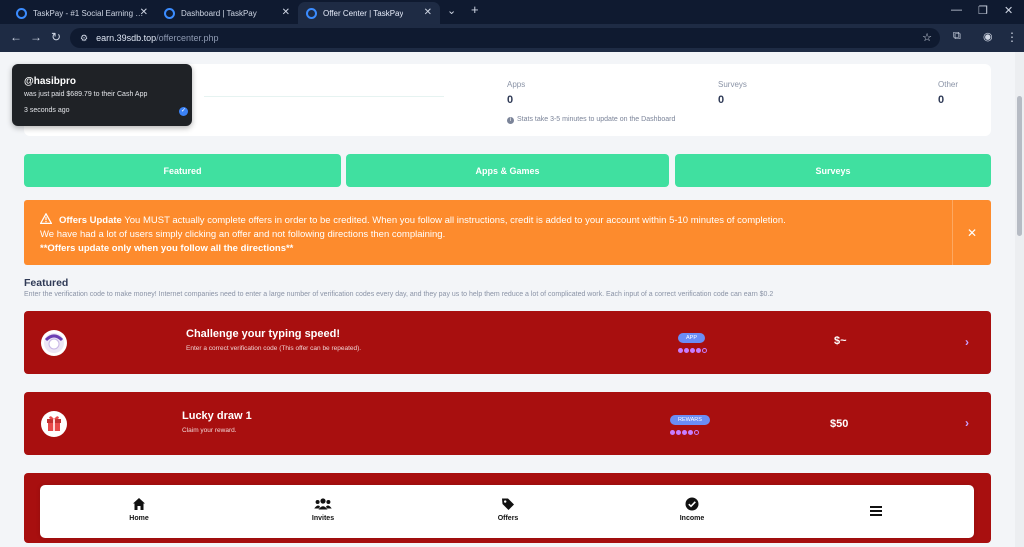 Image resolution: width=1024 pixels, height=547 pixels. What do you see at coordinates (475, 9) in the screenshot?
I see `new-tab-plus-icon: +` at bounding box center [475, 9].